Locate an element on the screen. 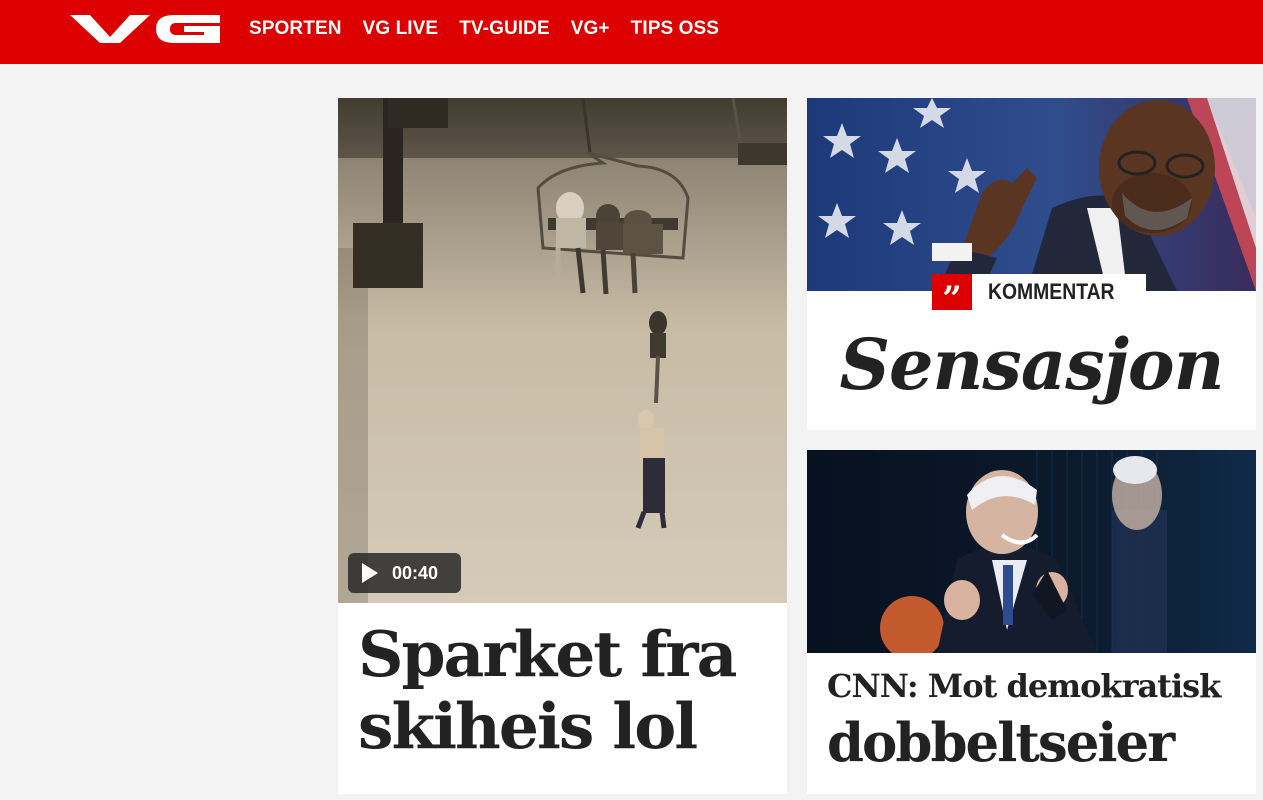 The width and height of the screenshot is (1263, 800). video-duration: 00:40 is located at coordinates (415, 572).